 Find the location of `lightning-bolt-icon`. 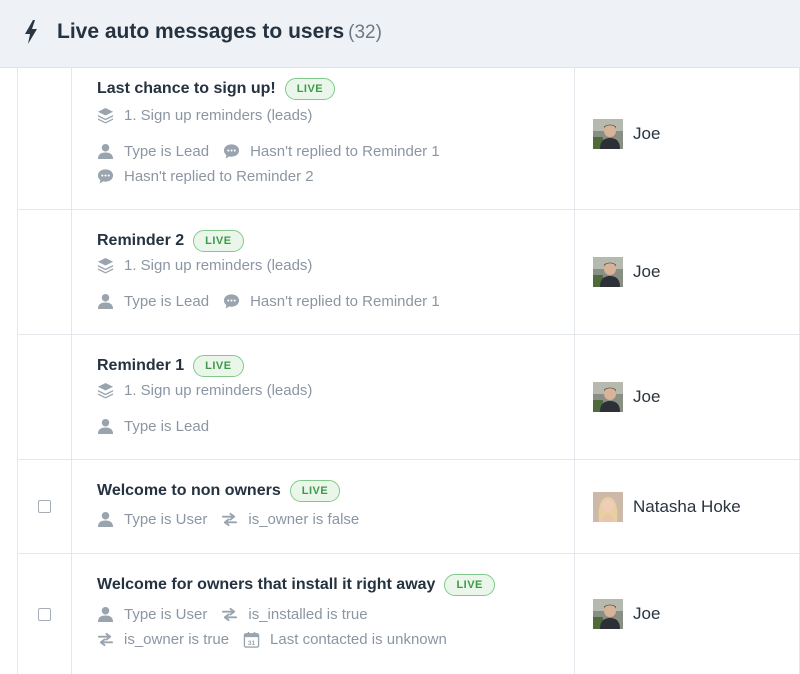

lightning-bolt-icon is located at coordinates (31, 32).